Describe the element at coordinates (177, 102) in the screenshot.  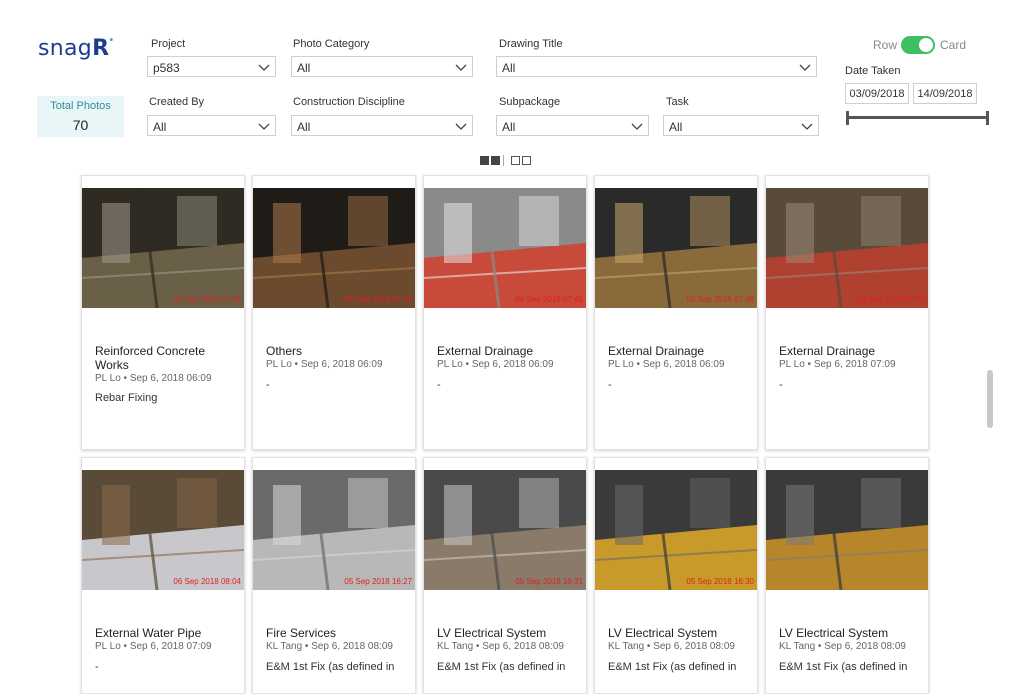
I see `created-by-label: Created By` at that location.